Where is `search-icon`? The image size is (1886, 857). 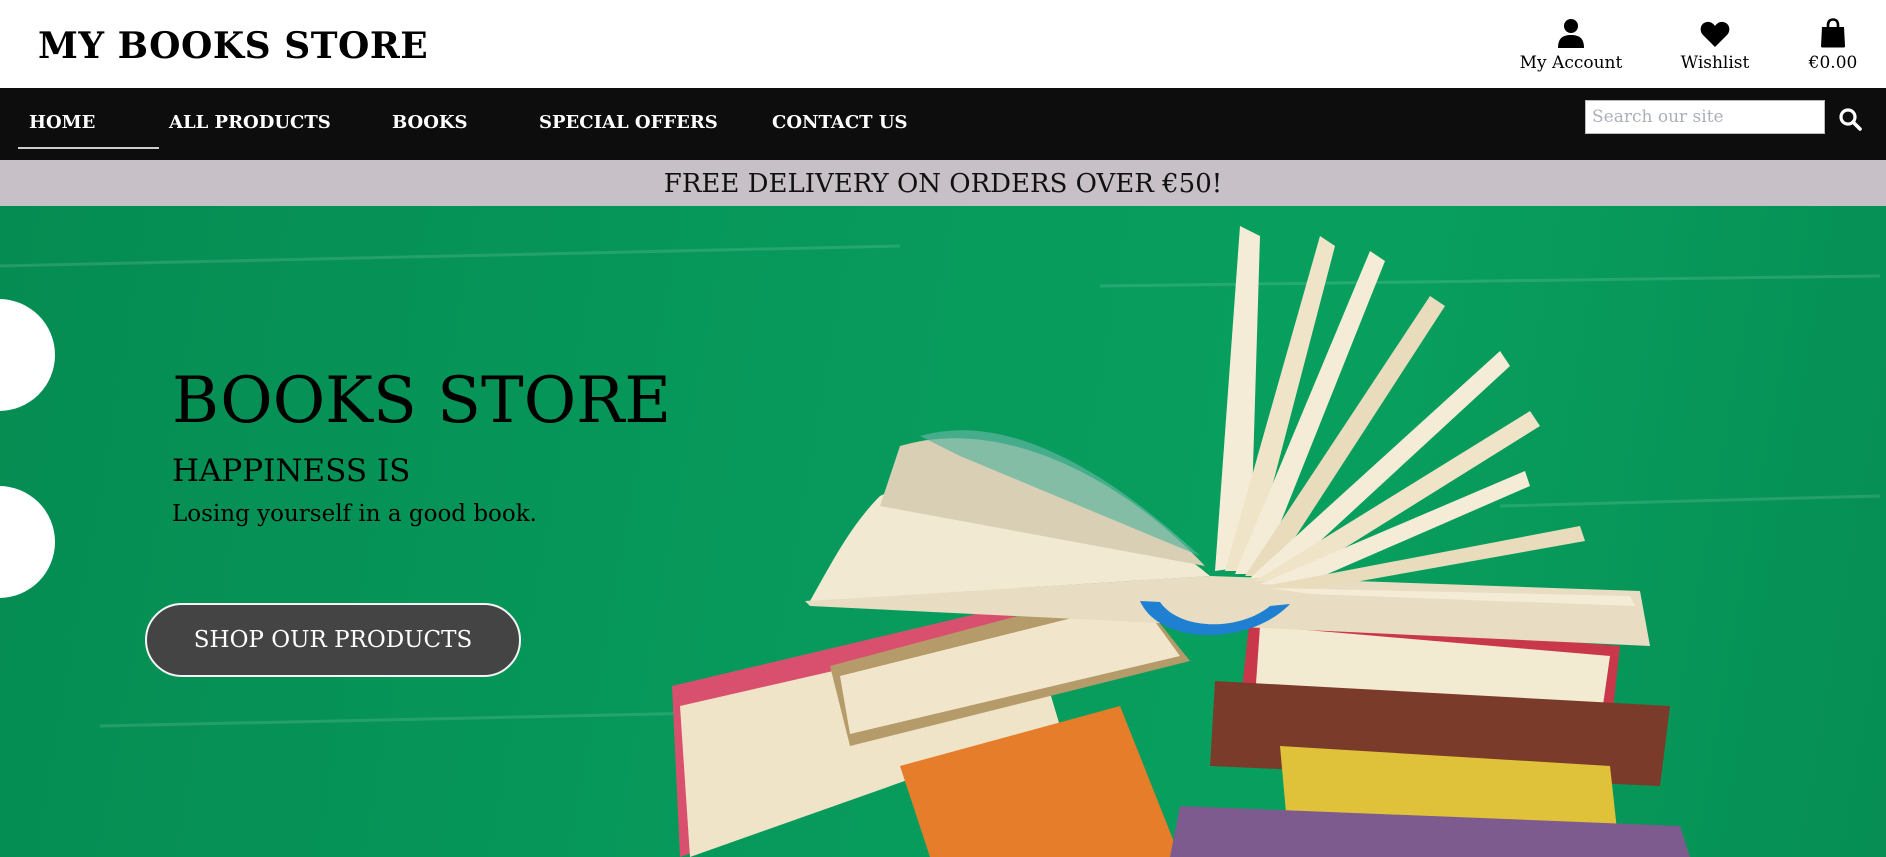
search-icon is located at coordinates (1850, 119).